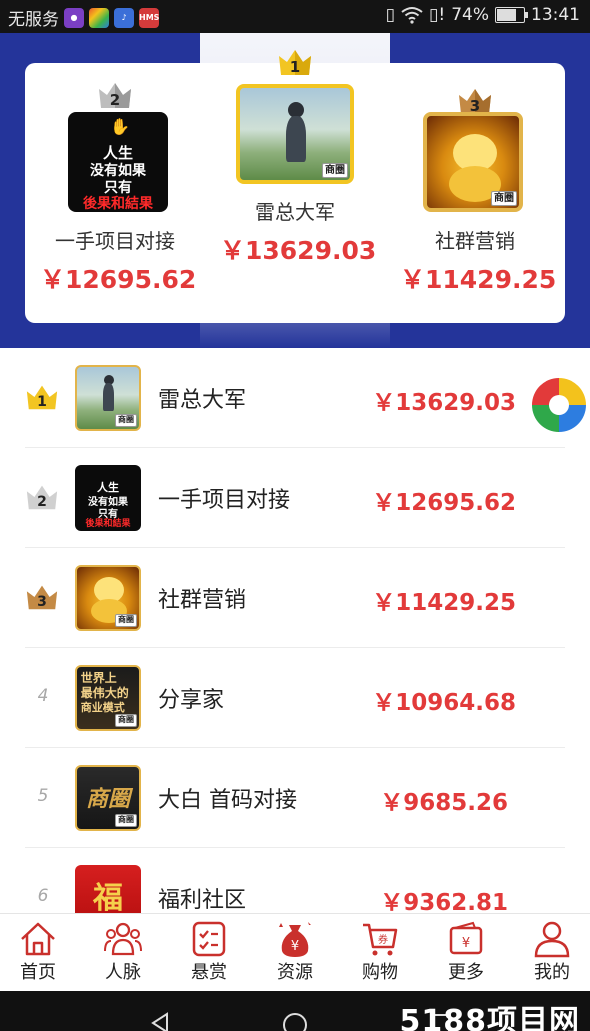  I want to click on list-item-name: 分享家, so click(191, 700).